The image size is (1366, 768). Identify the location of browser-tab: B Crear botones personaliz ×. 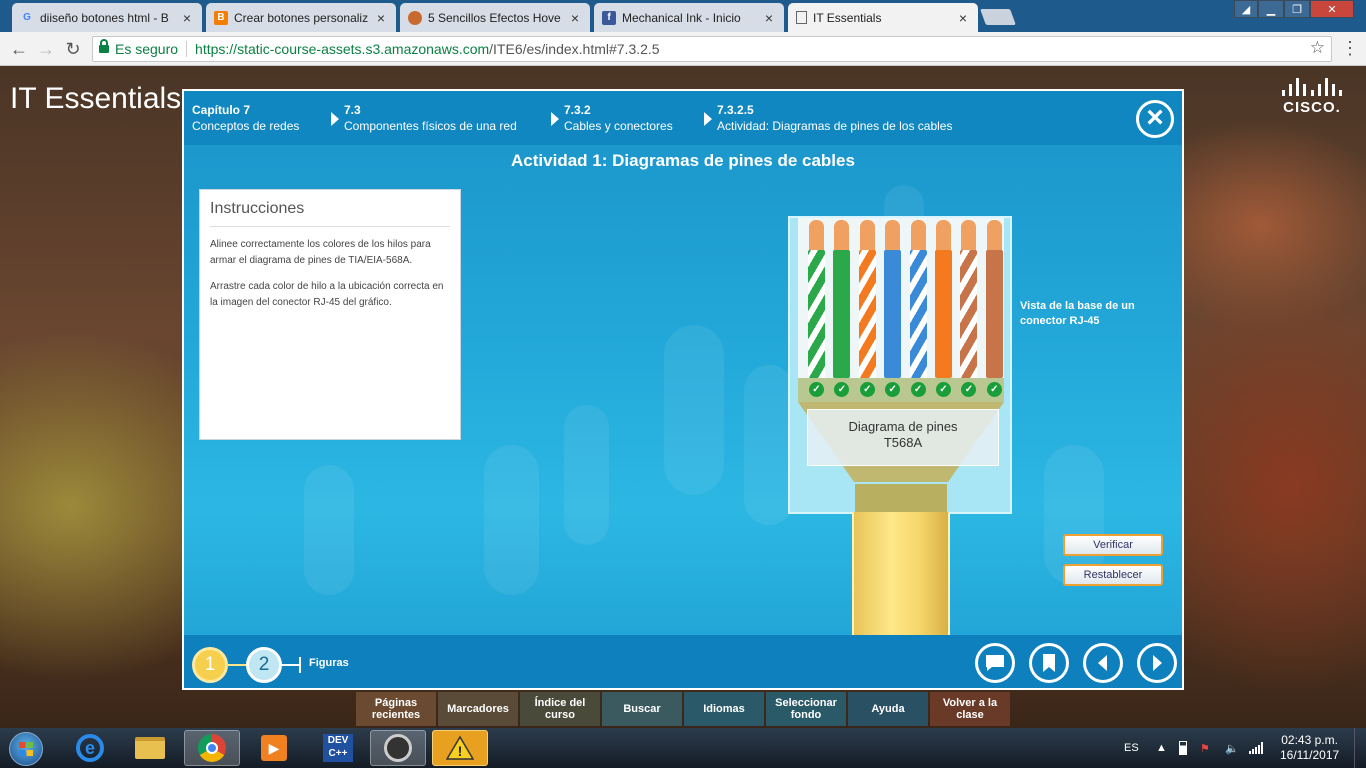
(301, 17).